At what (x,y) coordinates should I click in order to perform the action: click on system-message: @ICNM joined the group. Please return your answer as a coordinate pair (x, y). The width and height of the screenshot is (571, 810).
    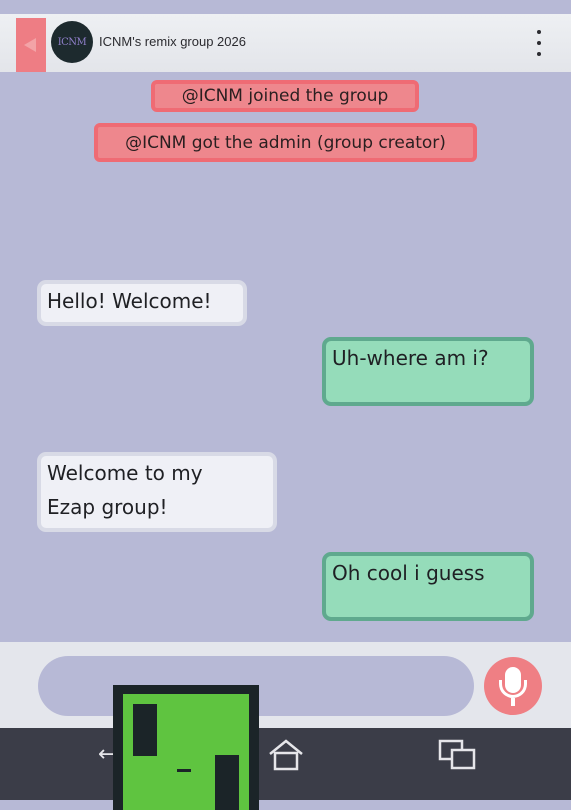
    Looking at the image, I should click on (285, 96).